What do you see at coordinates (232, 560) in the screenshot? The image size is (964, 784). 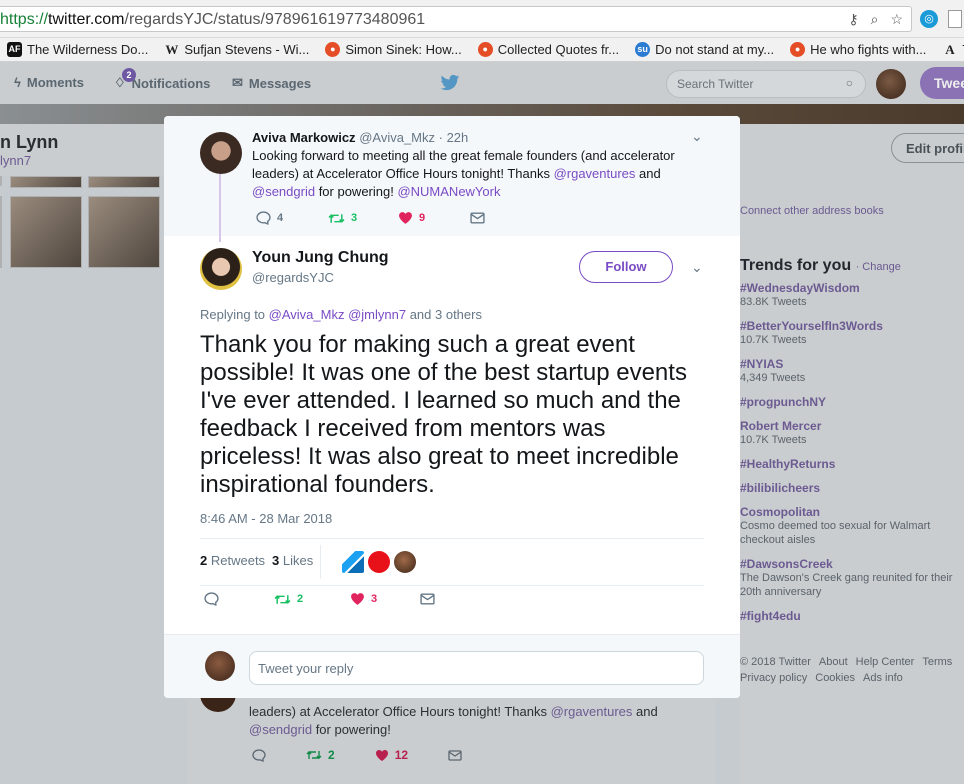 I see `retweets-stat: 2 Retweets` at bounding box center [232, 560].